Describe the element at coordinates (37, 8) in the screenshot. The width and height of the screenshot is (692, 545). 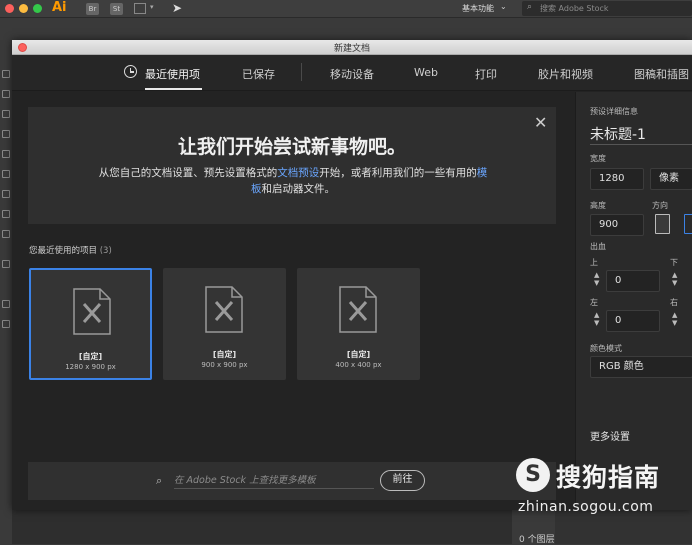
I see `zoom-window-button` at that location.